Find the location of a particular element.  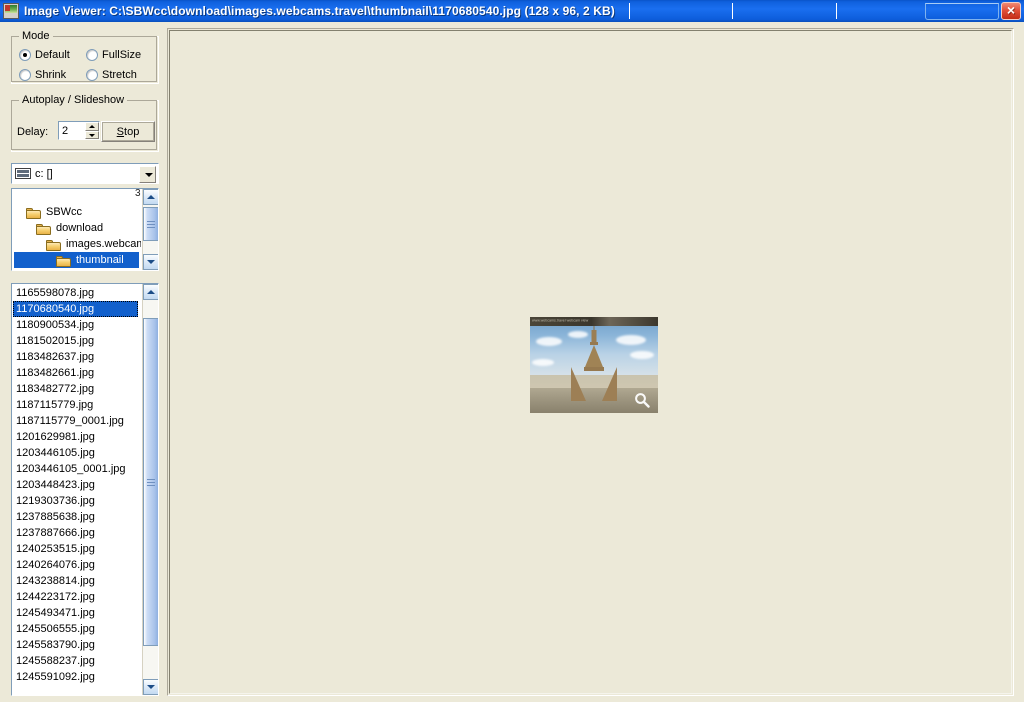

file-list-item: 1170680540.jpg is located at coordinates (75, 309).